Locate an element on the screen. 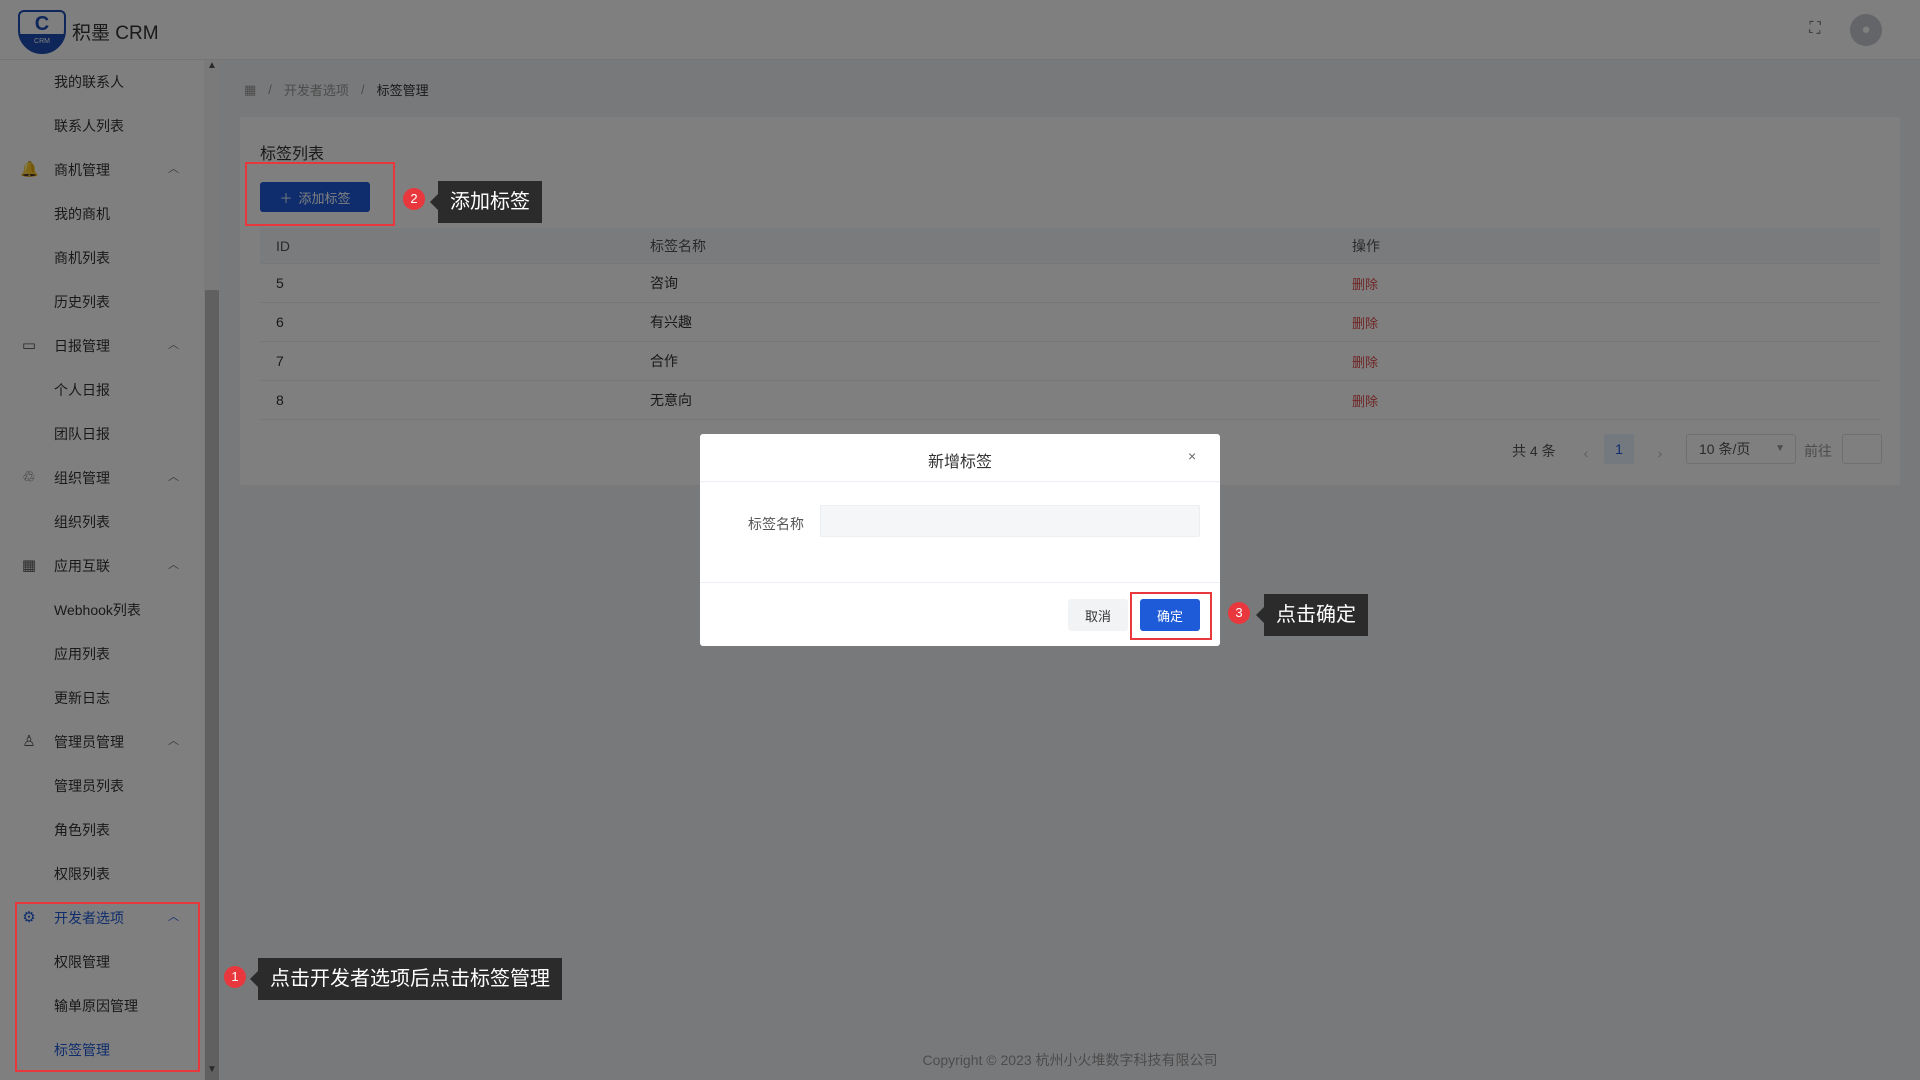  tag-name-input is located at coordinates (1010, 521).